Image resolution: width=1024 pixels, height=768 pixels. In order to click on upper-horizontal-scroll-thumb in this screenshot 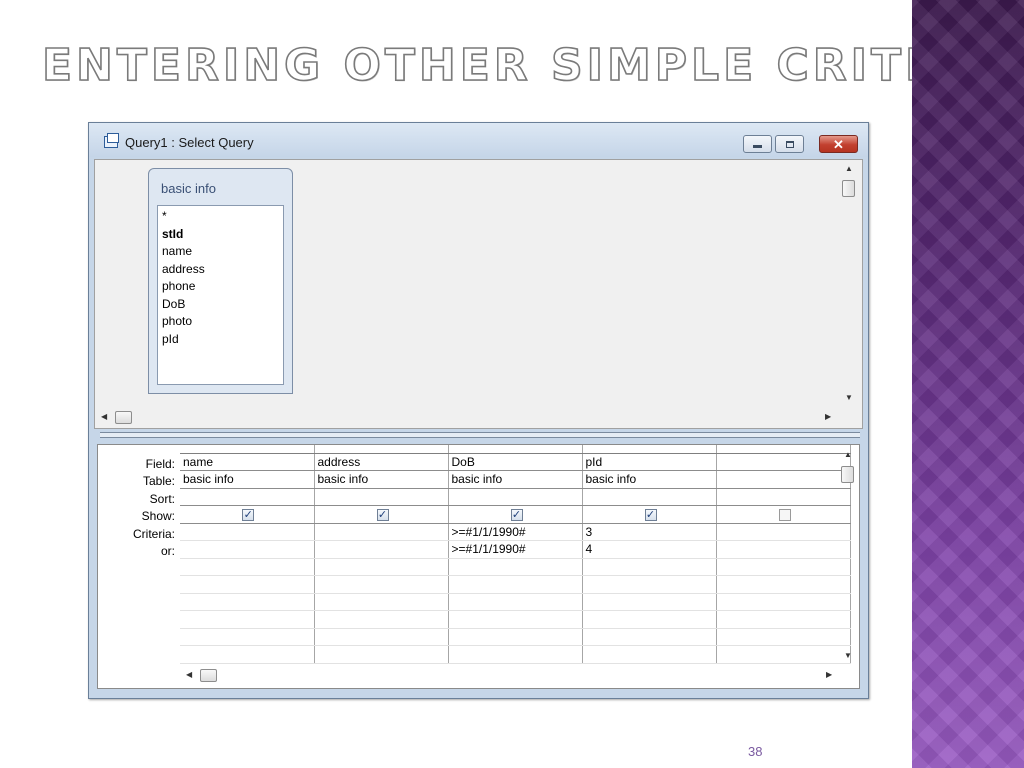, I will do `click(123, 417)`.